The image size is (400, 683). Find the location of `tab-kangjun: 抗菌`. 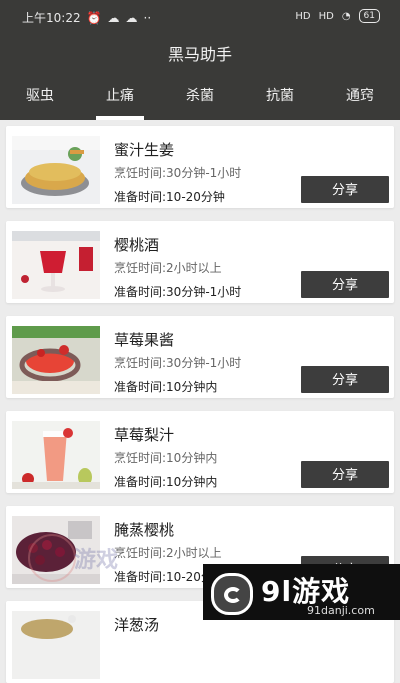

tab-kangjun: 抗菌 is located at coordinates (280, 99).